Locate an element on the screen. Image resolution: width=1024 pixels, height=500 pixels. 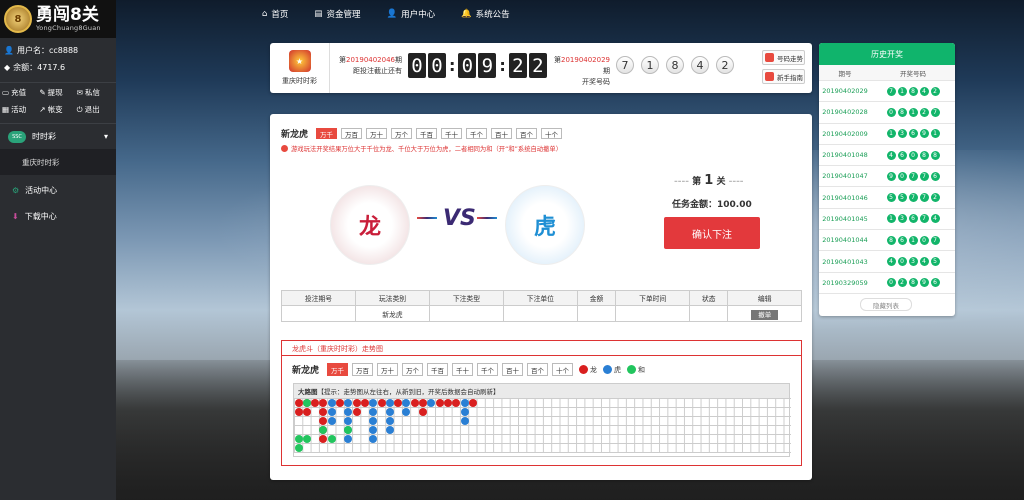
nav-home: ⌂ 首页 is located at coordinates (275, 14).